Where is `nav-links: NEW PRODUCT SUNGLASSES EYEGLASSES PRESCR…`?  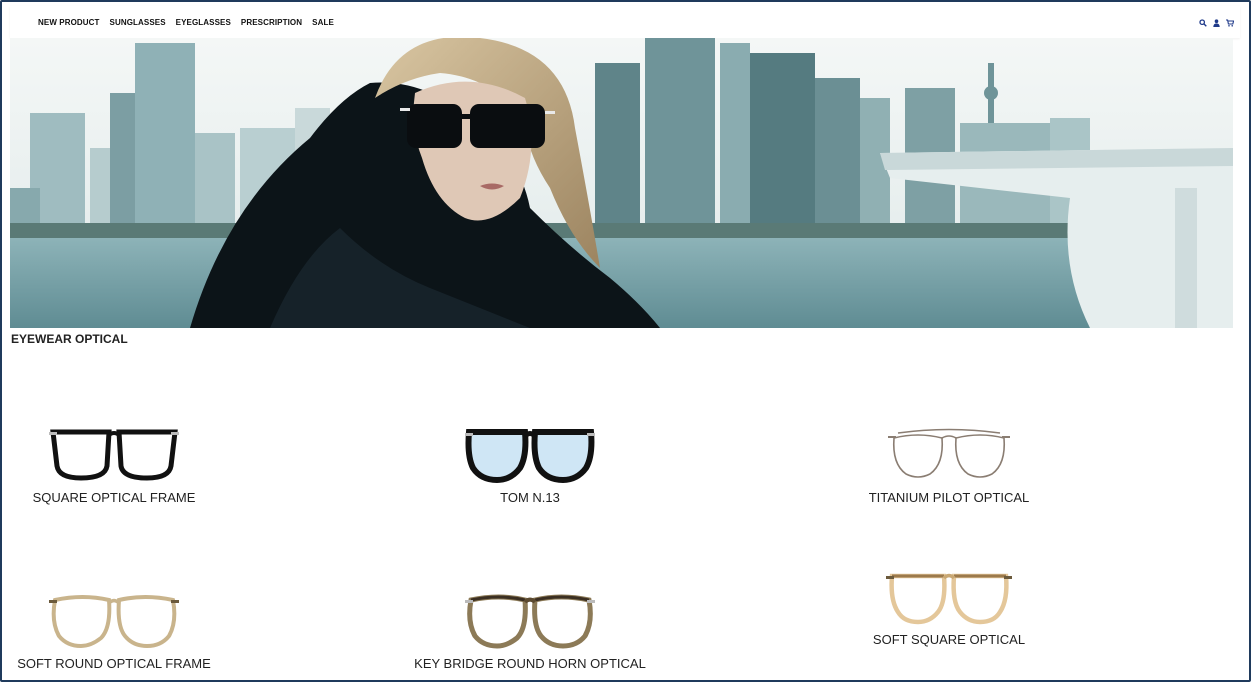 nav-links: NEW PRODUCT SUNGLASSES EYEGLASSES PRESCR… is located at coordinates (186, 22).